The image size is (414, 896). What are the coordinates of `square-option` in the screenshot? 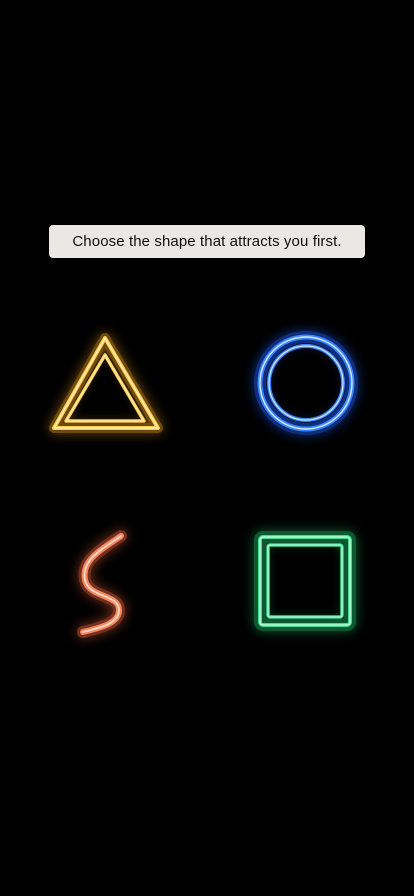 It's located at (305, 581).